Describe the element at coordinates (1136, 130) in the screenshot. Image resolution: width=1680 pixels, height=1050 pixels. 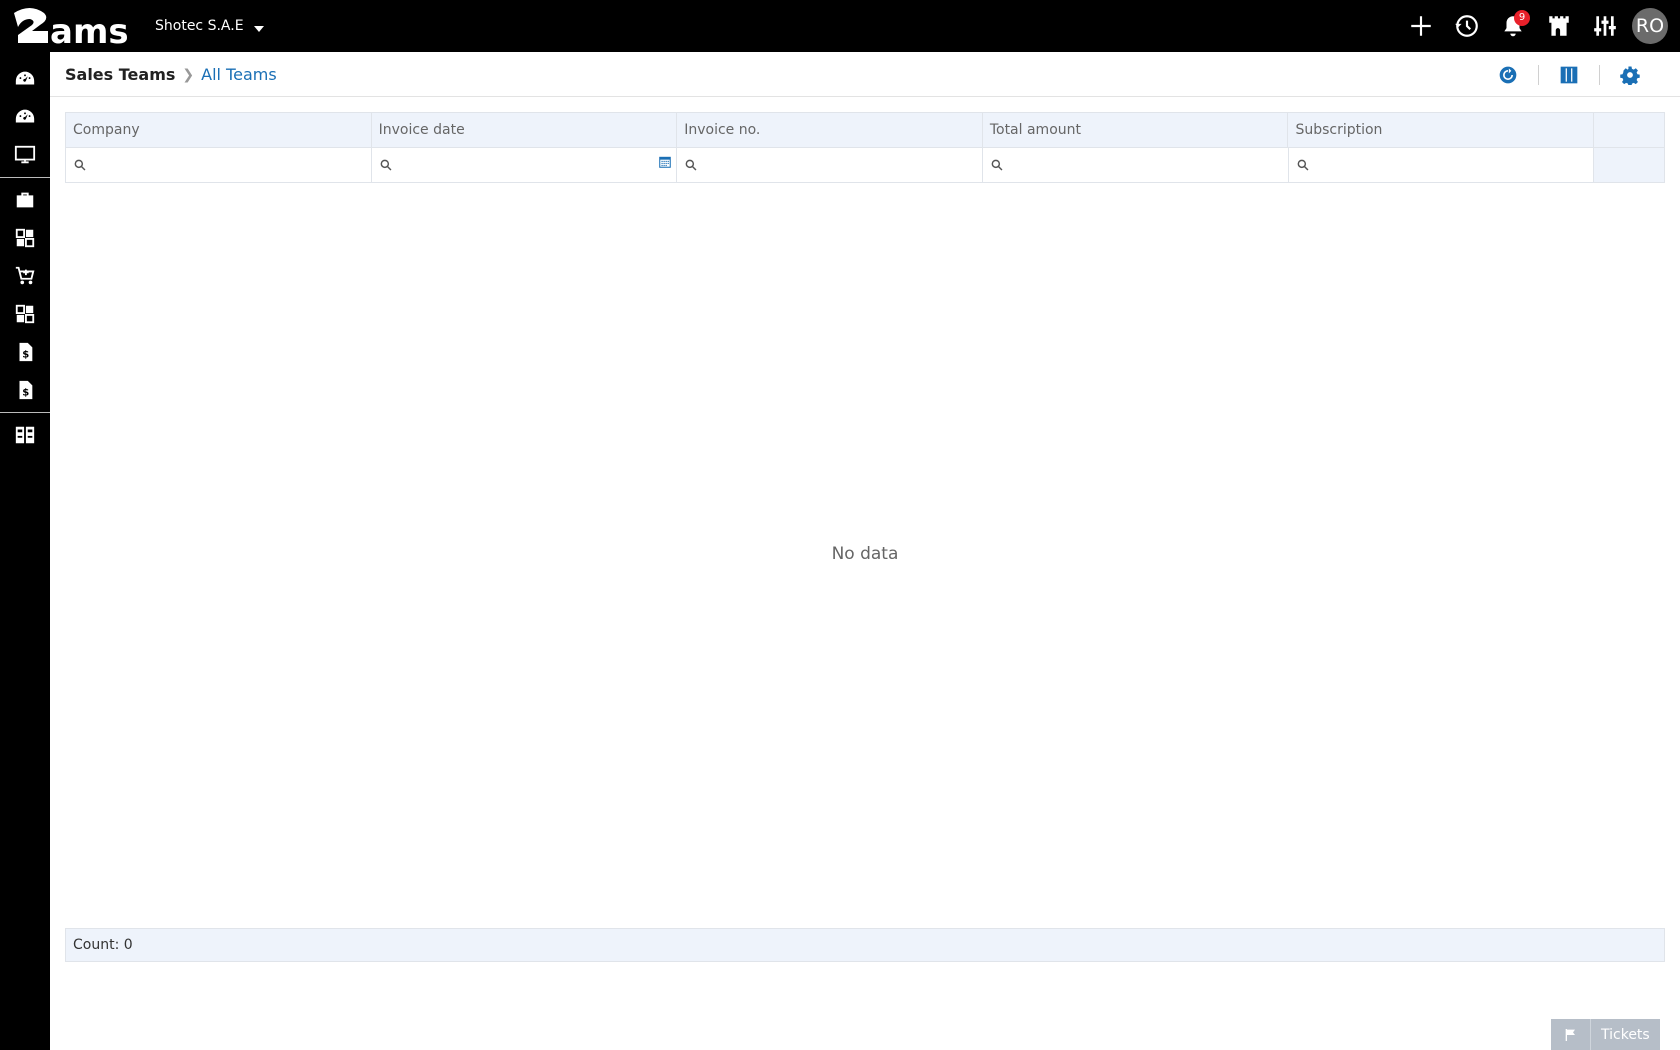
I see `column-header-total-amount: Total amount` at that location.